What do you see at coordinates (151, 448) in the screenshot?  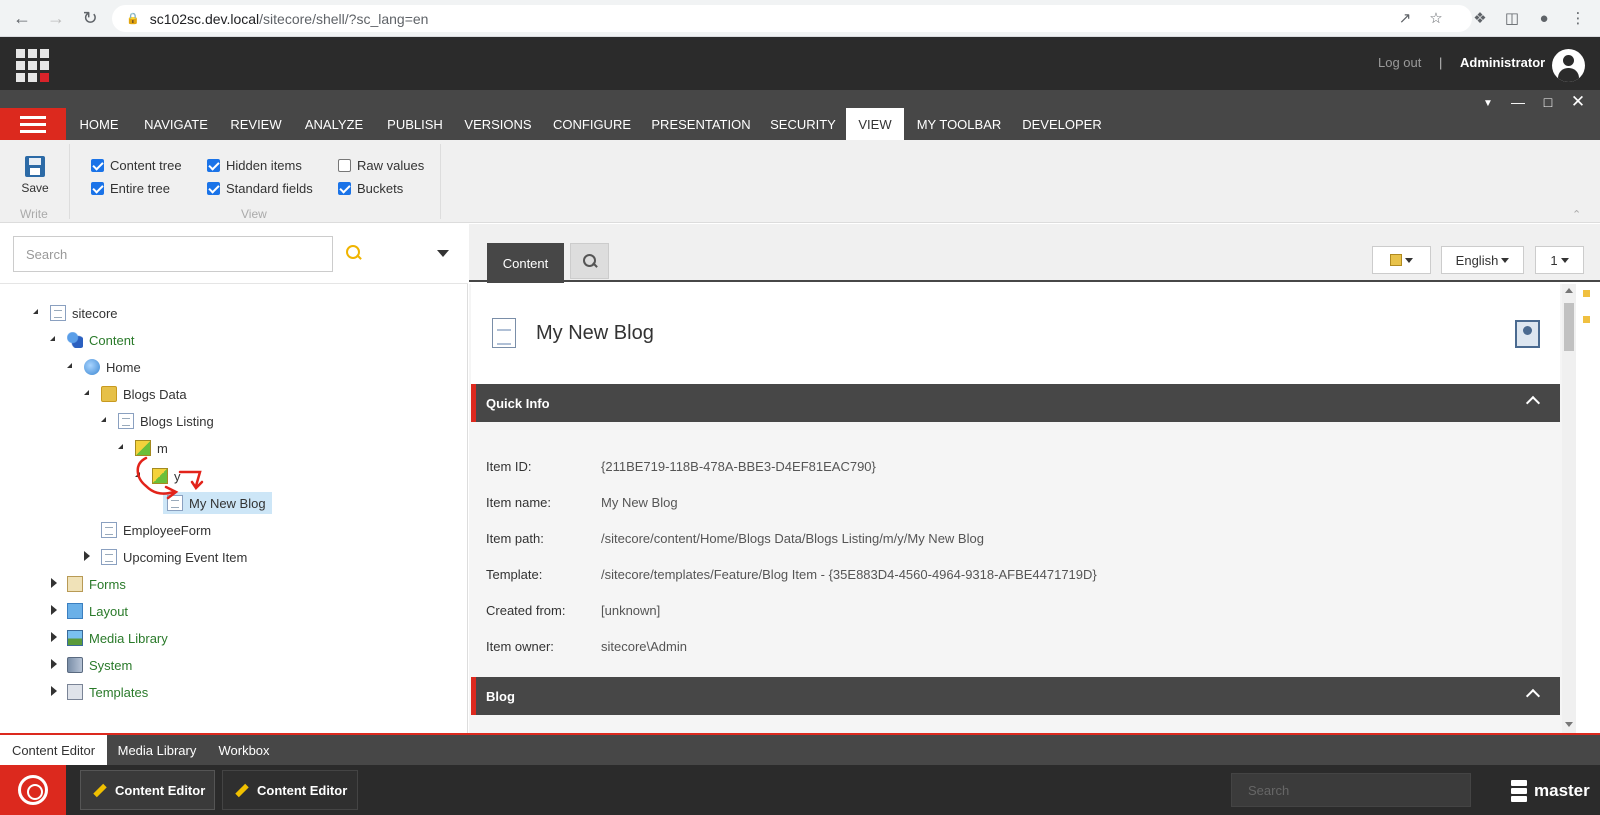 I see `tree-node-m: m` at bounding box center [151, 448].